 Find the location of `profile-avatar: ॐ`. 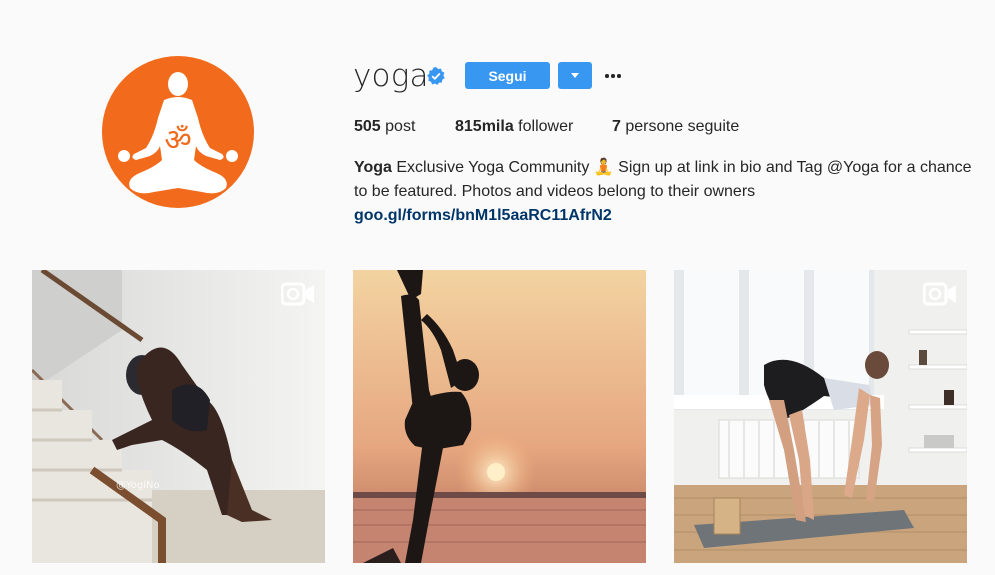

profile-avatar: ॐ is located at coordinates (178, 132).